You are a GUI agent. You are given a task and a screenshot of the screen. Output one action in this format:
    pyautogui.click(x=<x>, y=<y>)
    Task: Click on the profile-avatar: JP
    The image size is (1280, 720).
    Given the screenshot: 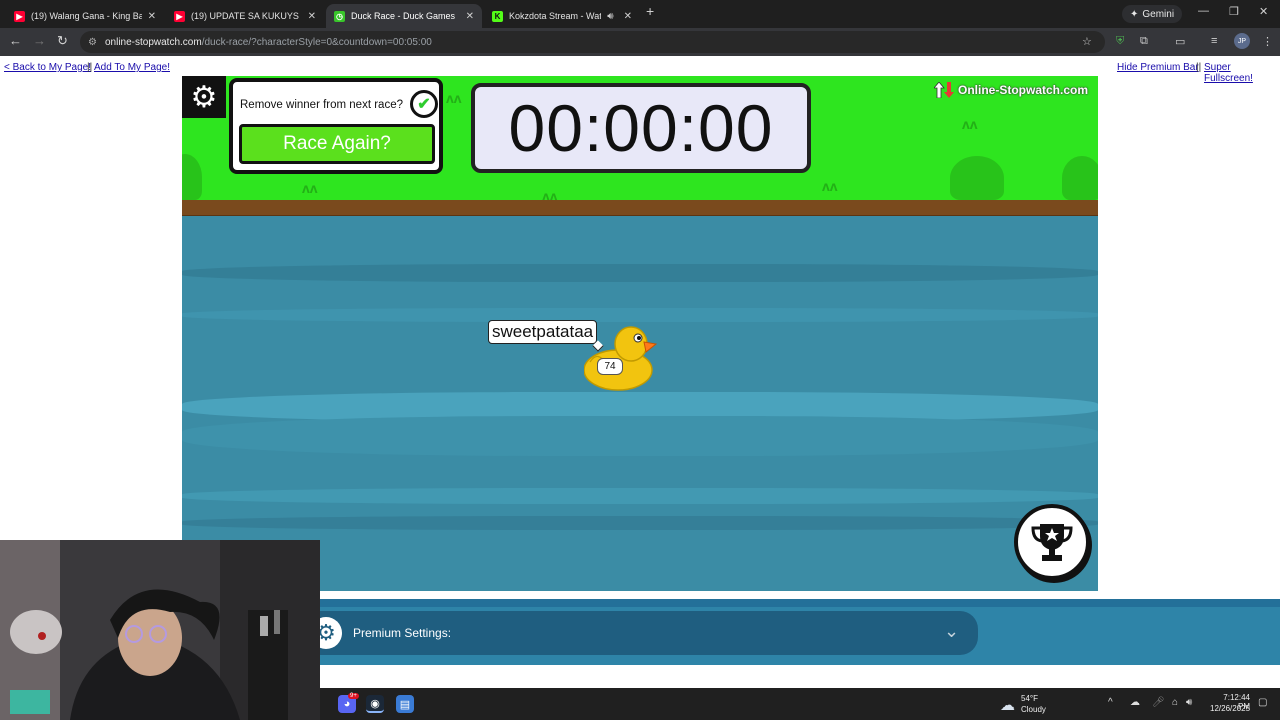 What is the action you would take?
    pyautogui.click(x=1242, y=41)
    